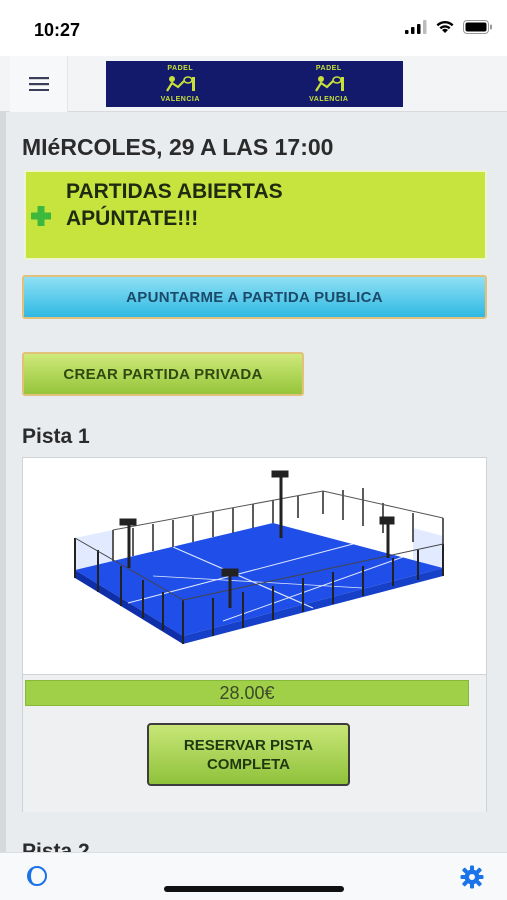 The width and height of the screenshot is (507, 900). I want to click on price-panel: 28.00€ RESERVAR PISTA COMPLETA, so click(254, 743).